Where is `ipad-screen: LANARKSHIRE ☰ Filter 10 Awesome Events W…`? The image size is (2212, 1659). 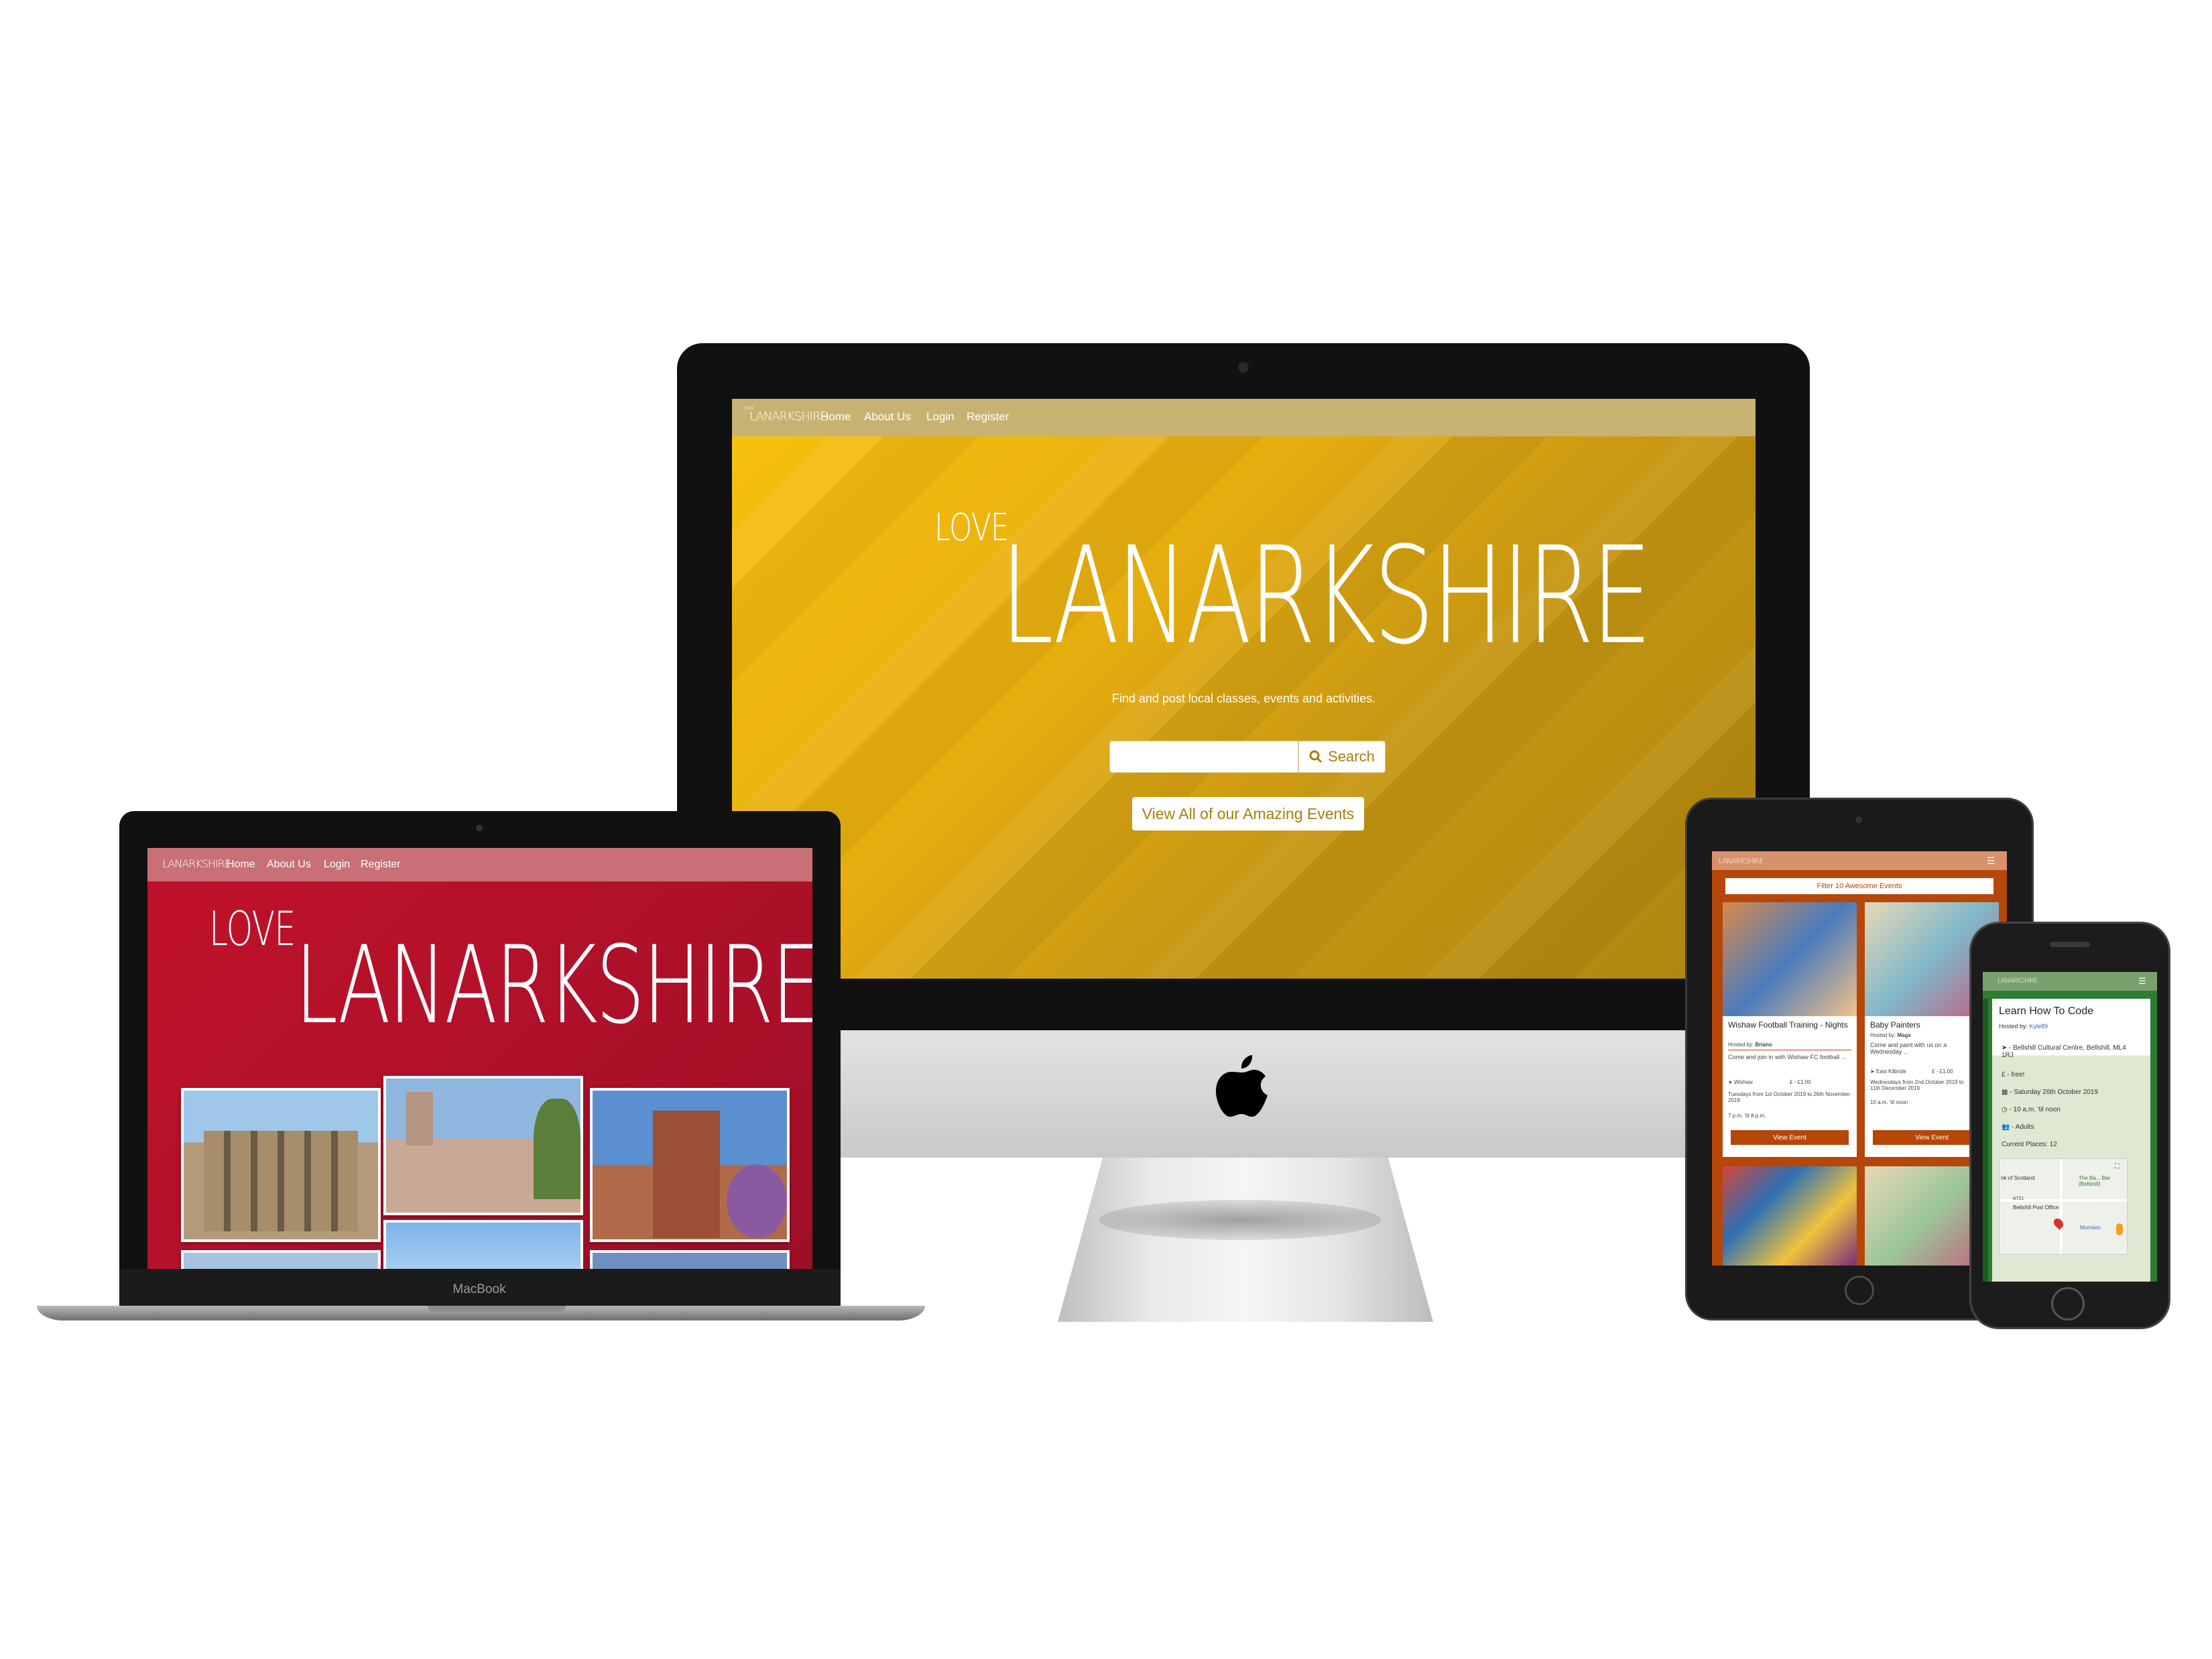
ipad-screen: LANARKSHIRE ☰ Filter 10 Awesome Events W… is located at coordinates (1859, 1058).